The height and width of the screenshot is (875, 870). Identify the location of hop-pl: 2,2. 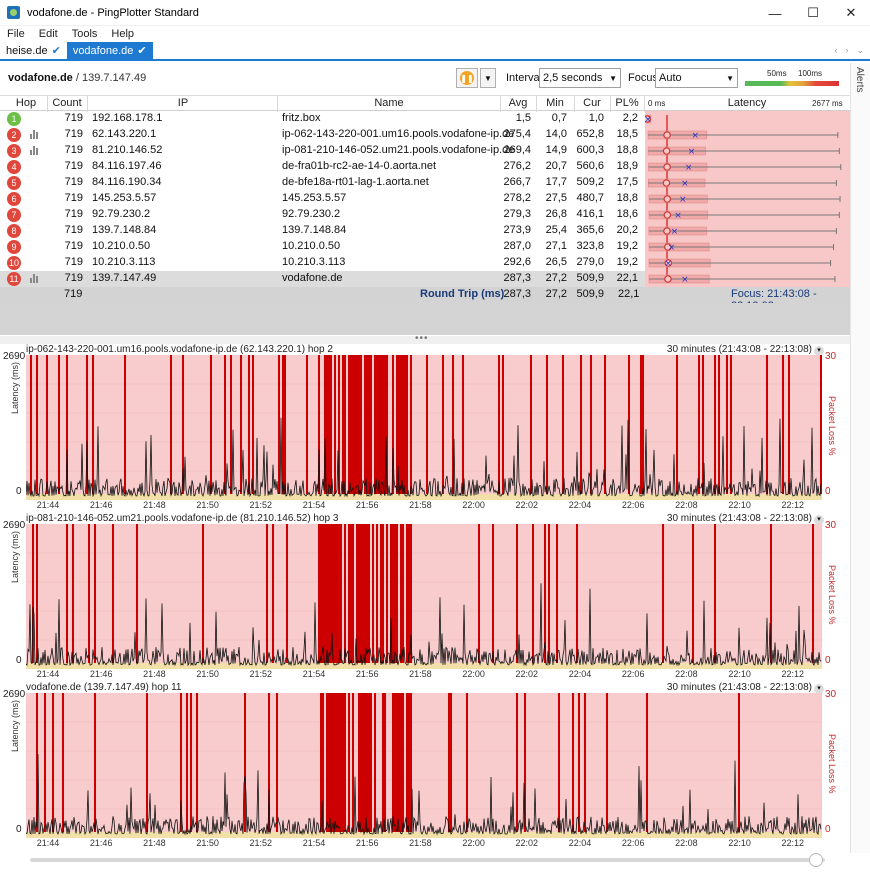
(630, 118).